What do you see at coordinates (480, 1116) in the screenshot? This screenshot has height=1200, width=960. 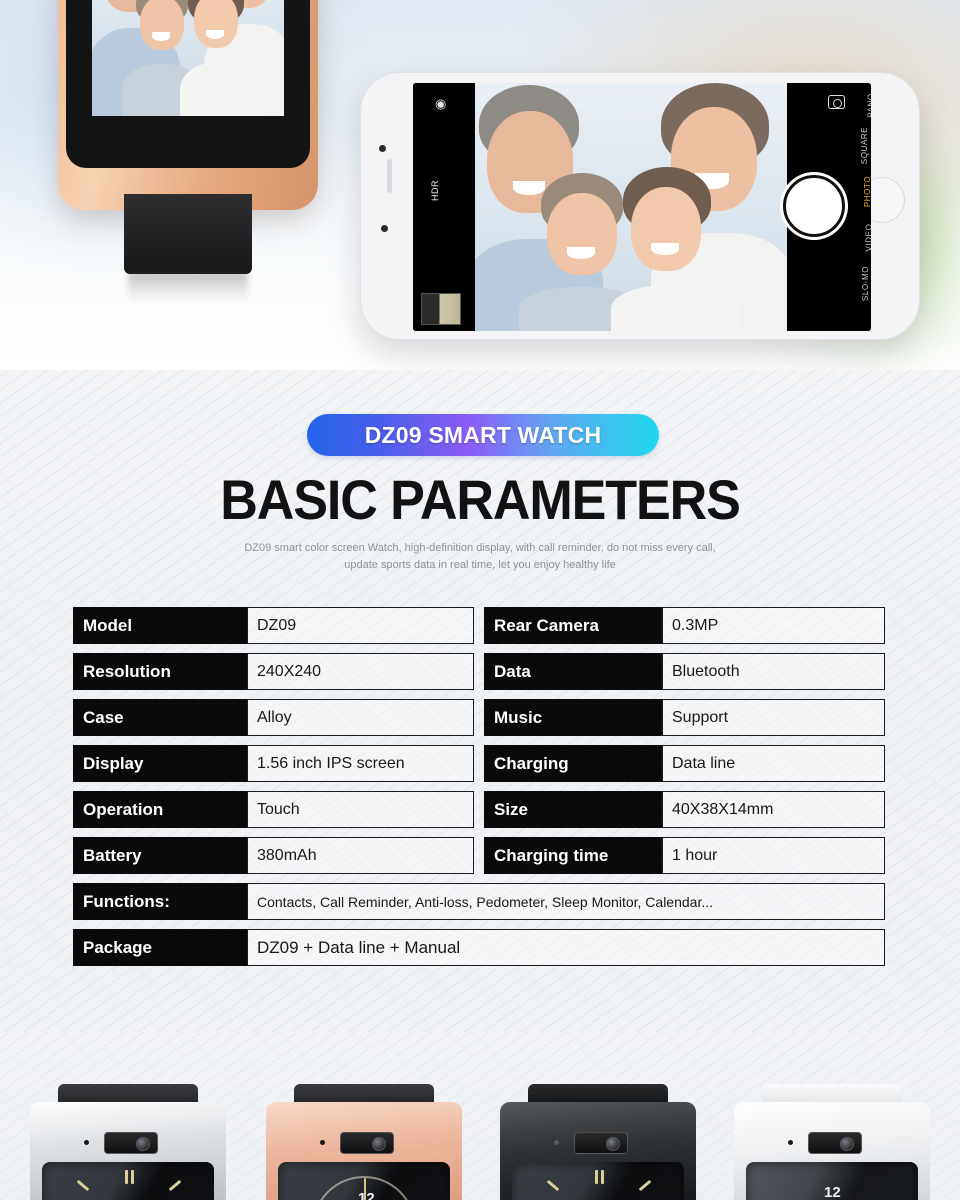 I see `color-variants-strip: 12 12` at bounding box center [480, 1116].